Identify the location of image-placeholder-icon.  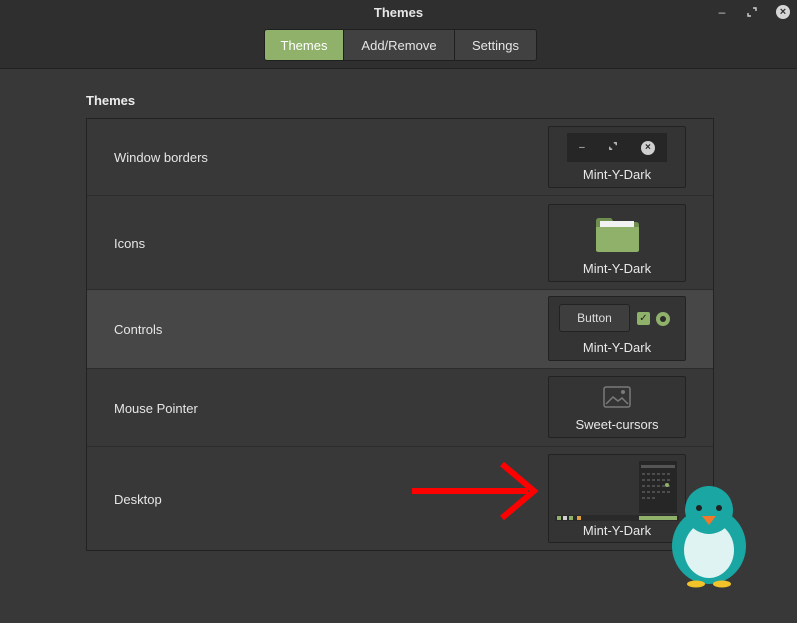
(617, 397).